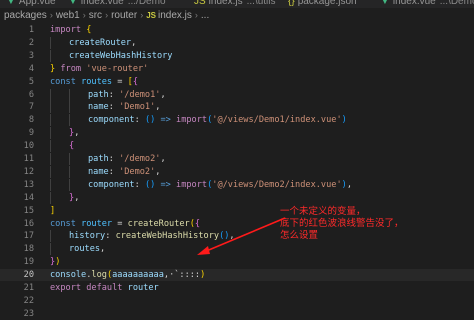  Describe the element at coordinates (234, 4) in the screenshot. I see `tab-3: JS index.js ...\utils` at that location.